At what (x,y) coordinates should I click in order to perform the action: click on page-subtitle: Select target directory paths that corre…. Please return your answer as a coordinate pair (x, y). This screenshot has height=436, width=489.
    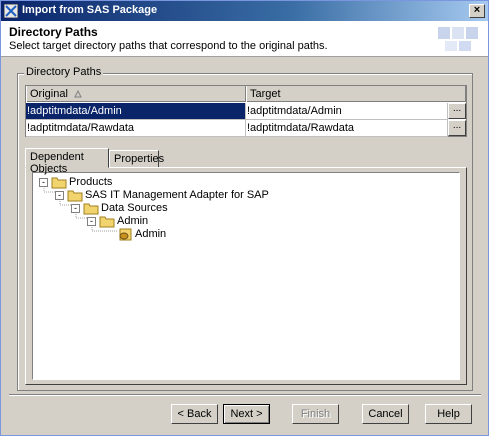
    Looking at the image, I should click on (168, 46).